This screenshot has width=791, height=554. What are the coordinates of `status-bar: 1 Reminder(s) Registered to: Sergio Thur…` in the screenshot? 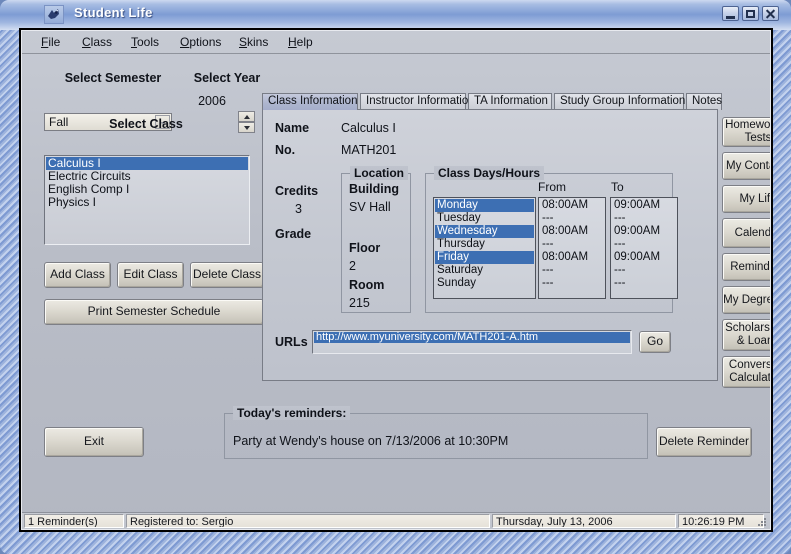 It's located at (396, 520).